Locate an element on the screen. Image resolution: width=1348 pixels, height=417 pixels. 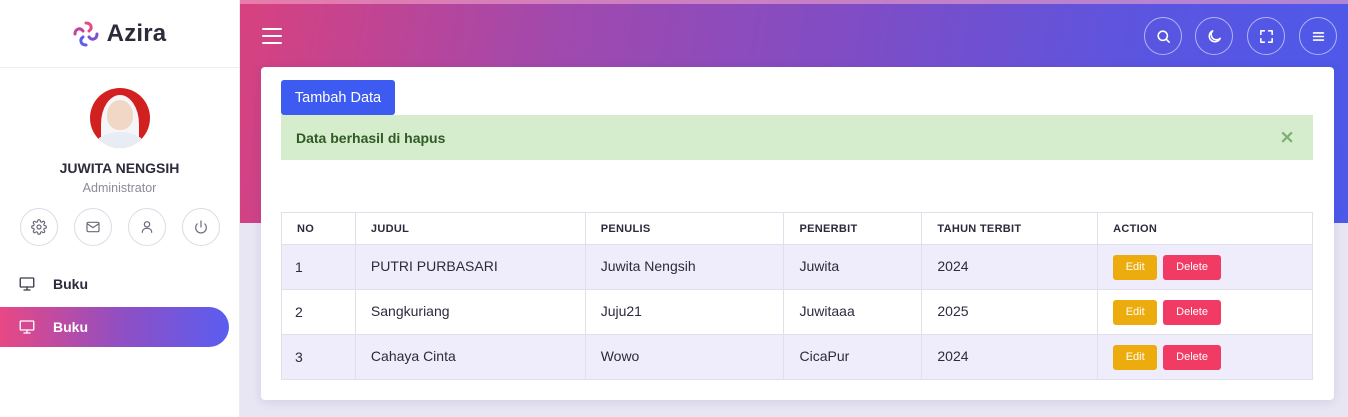
cell-penulis: Wowo is located at coordinates (684, 357).